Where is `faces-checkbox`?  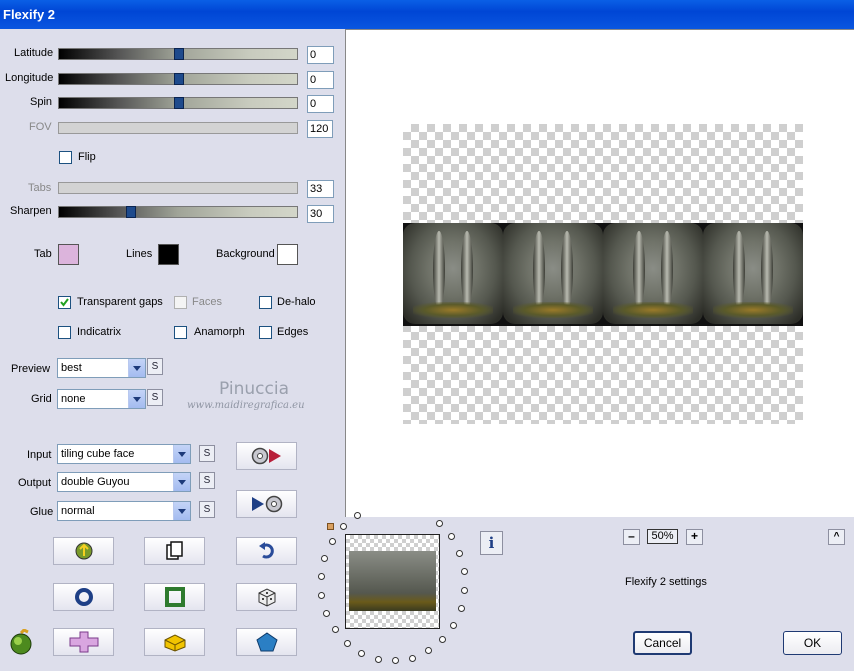
faces-checkbox is located at coordinates (180, 302).